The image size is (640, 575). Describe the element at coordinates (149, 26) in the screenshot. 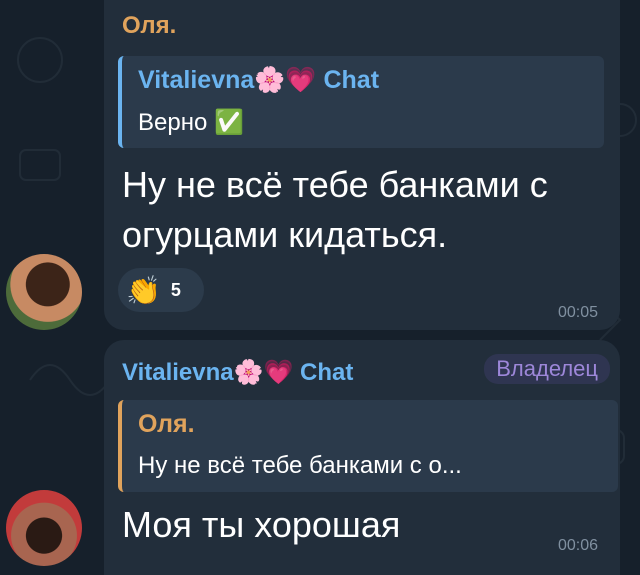

I see `sender-name: Оля.` at that location.